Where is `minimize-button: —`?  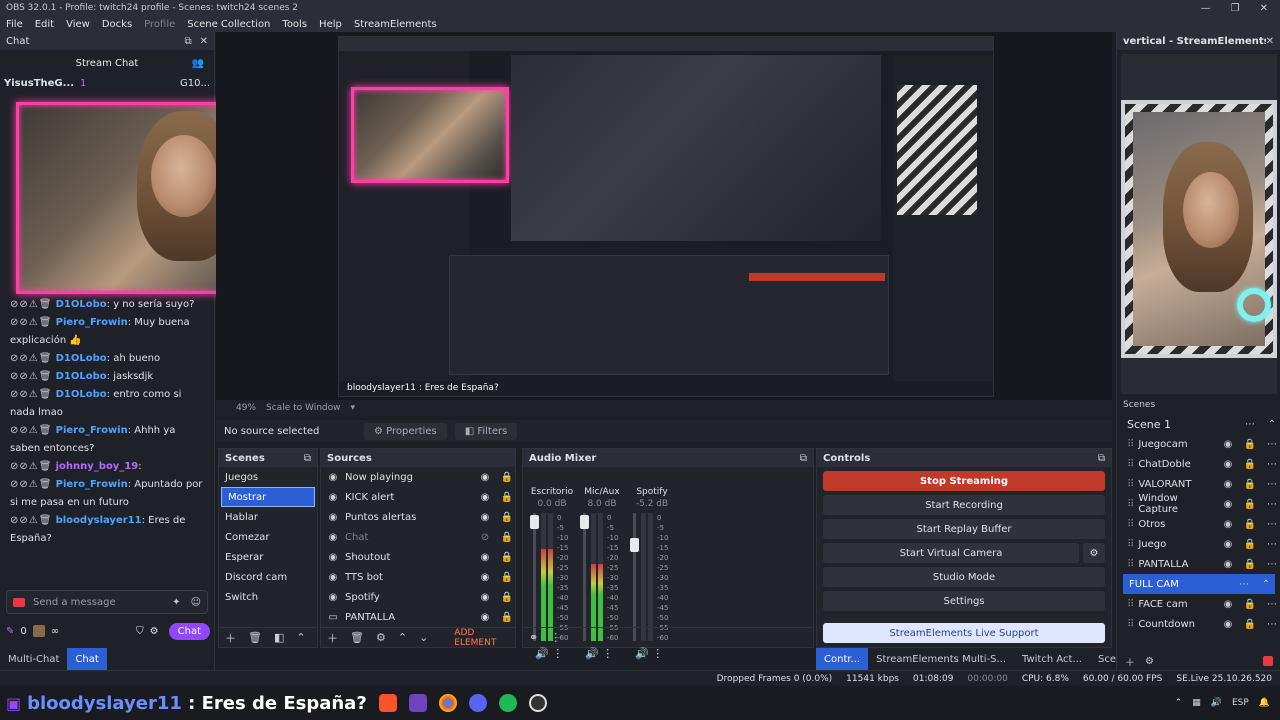 minimize-button: — is located at coordinates (1206, 8).